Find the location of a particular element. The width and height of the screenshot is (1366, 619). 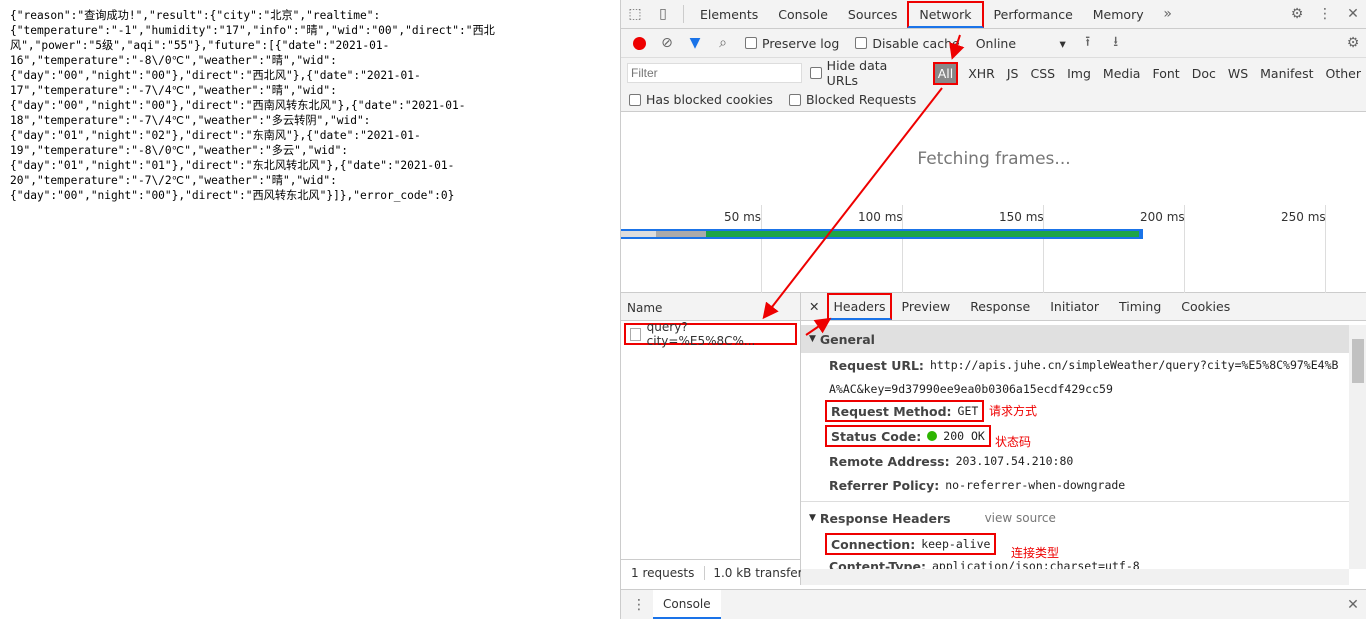

request-count: 1 requests is located at coordinates (663, 572).